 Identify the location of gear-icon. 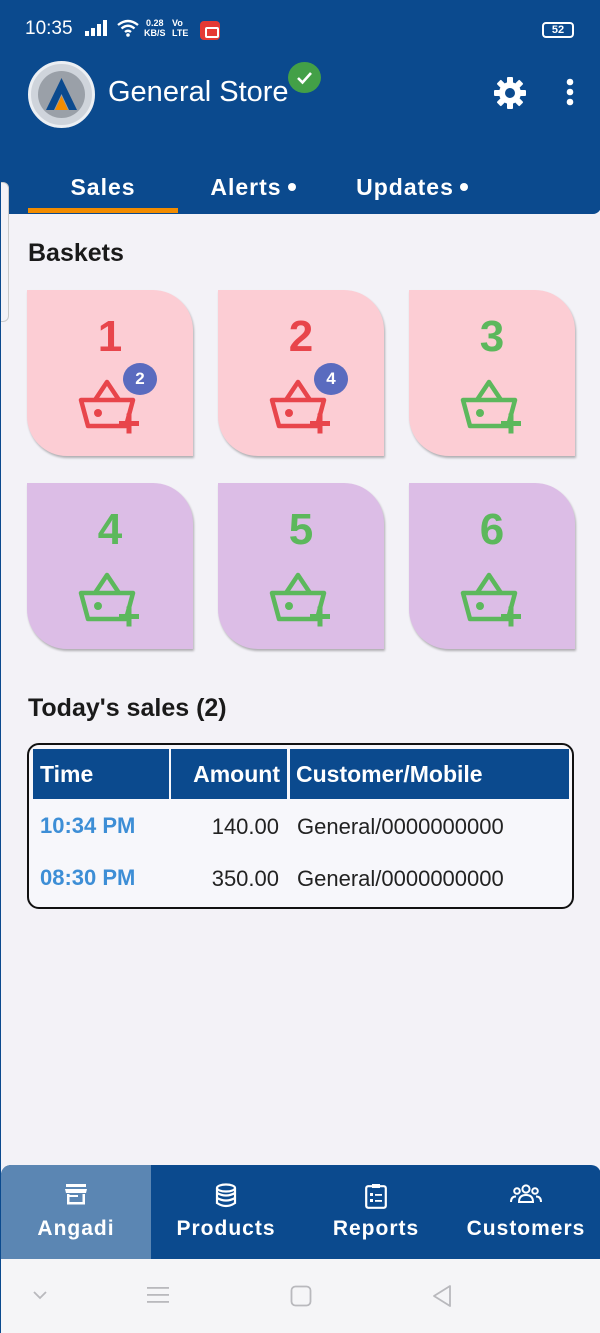
(510, 93).